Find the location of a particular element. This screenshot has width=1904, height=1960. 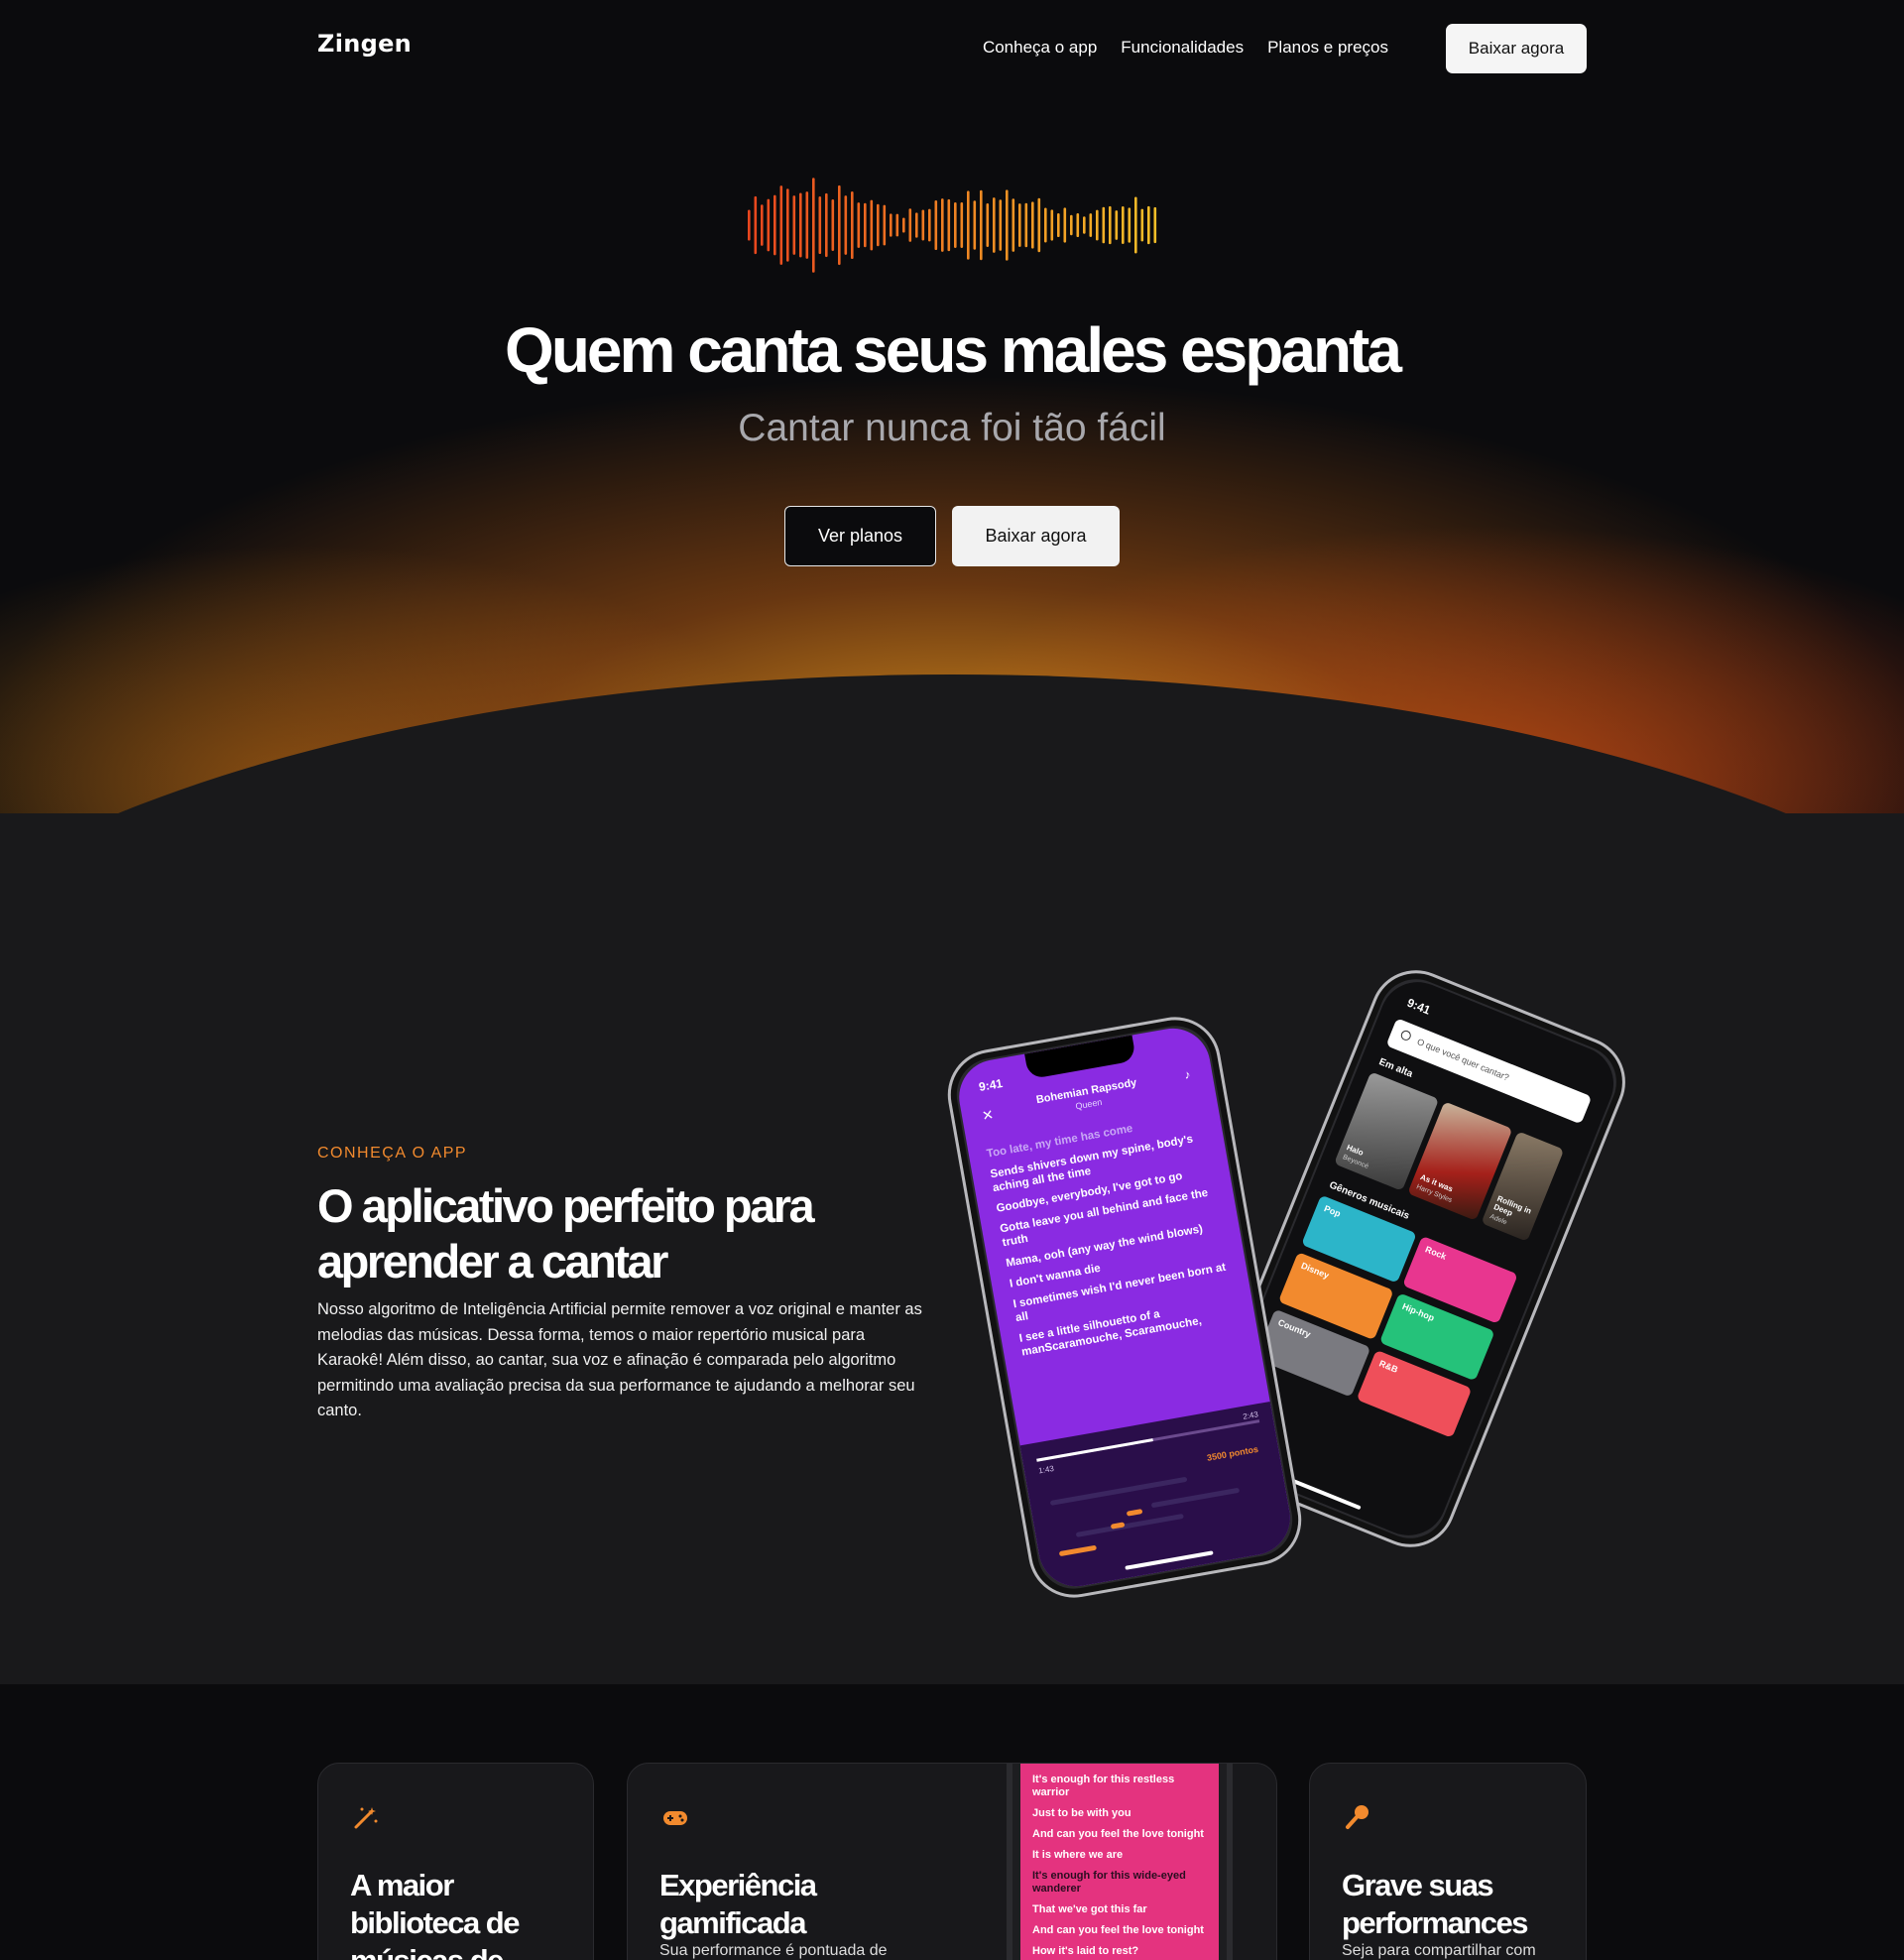

nav-link-about: Conheça o app is located at coordinates (1040, 48).